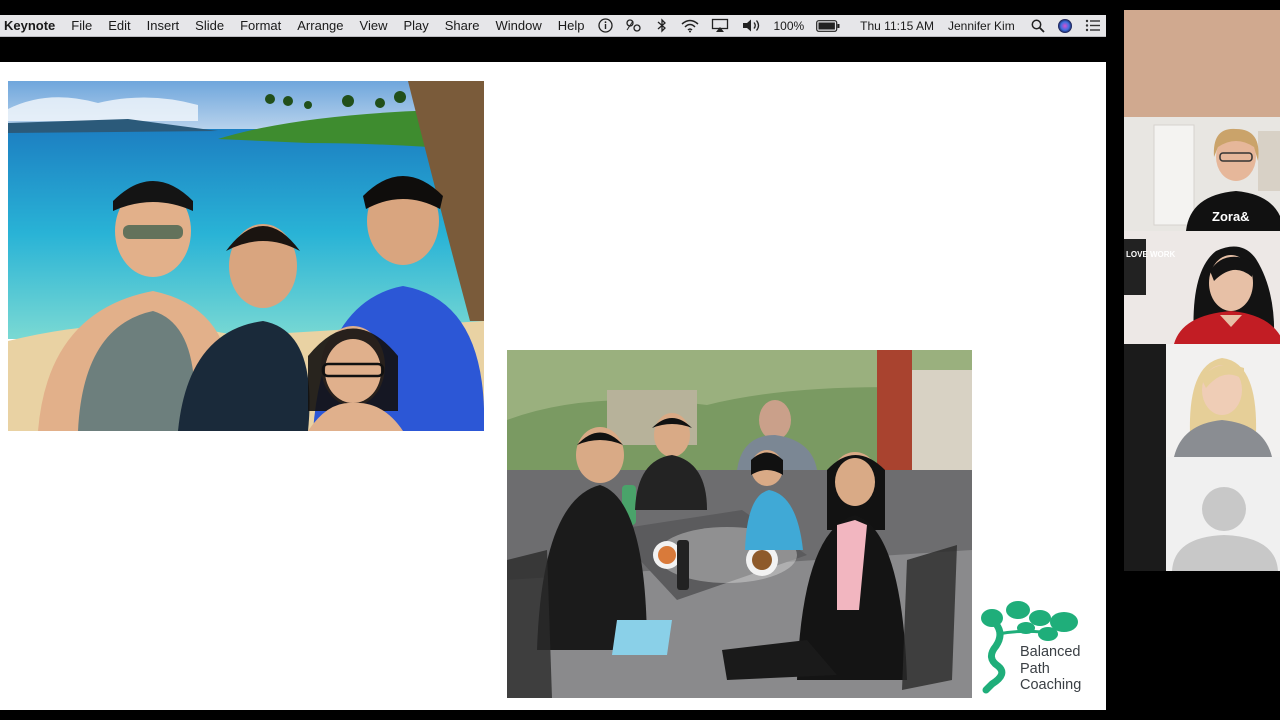 Image resolution: width=1280 pixels, height=720 pixels. Describe the element at coordinates (1202, 514) in the screenshot. I see `participant-avatar-placeholder` at that location.